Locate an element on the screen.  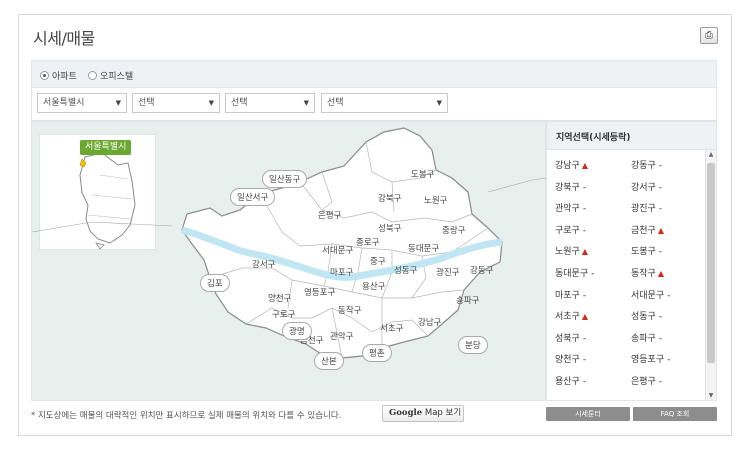
radio-officetel: 오피스텔 is located at coordinates (110, 75).